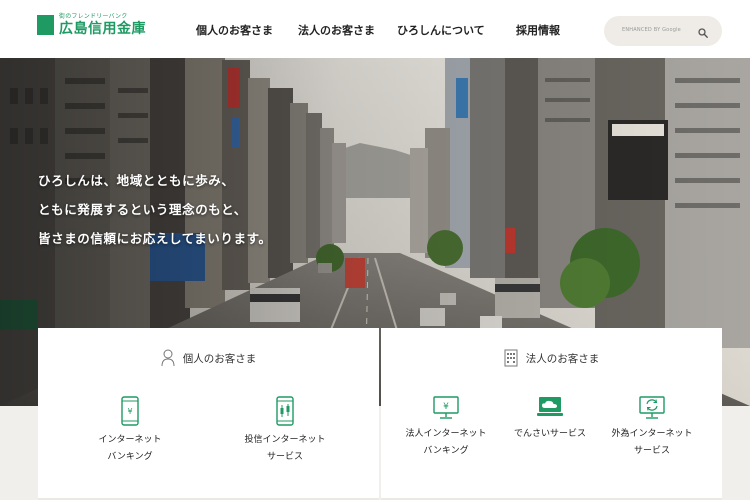  What do you see at coordinates (562, 358) in the screenshot?
I see `corporate-card-title: 法人のお客さま` at bounding box center [562, 358].